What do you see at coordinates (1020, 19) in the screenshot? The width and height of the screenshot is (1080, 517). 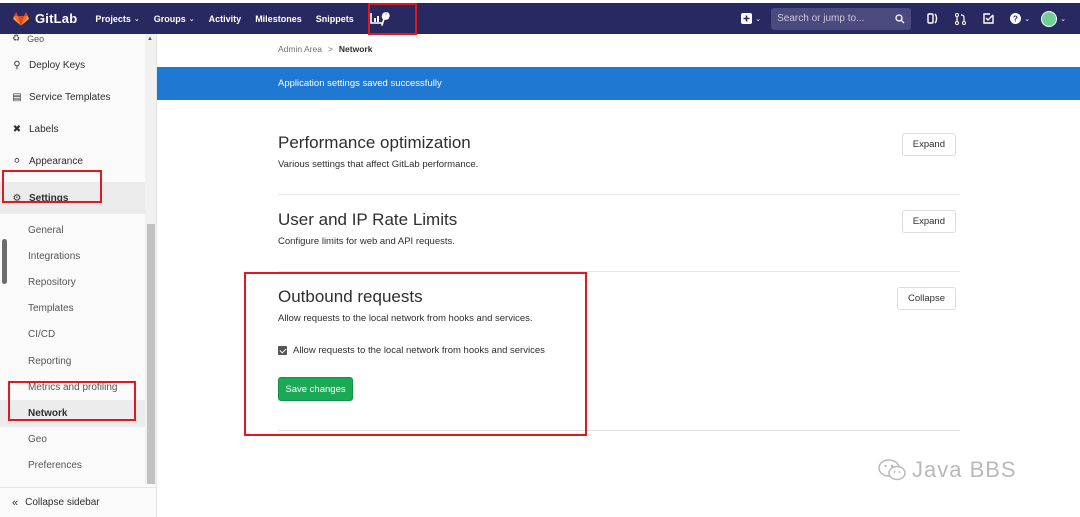 I see `help-icon: ? ⌄` at bounding box center [1020, 19].